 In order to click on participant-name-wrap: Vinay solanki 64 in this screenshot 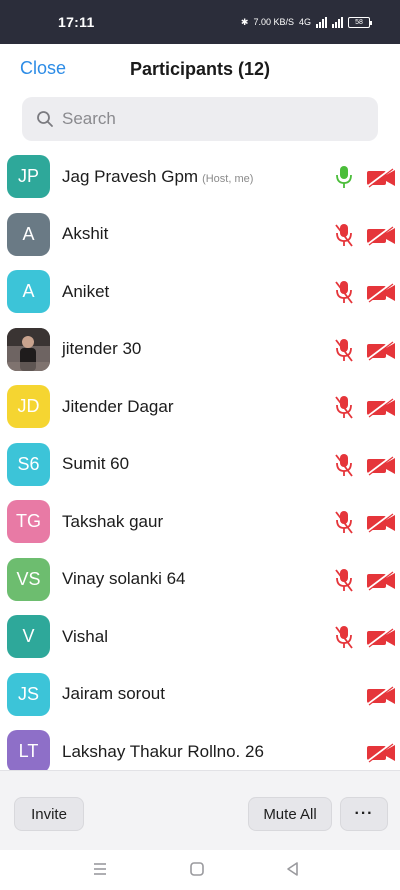, I will do `click(124, 579)`.